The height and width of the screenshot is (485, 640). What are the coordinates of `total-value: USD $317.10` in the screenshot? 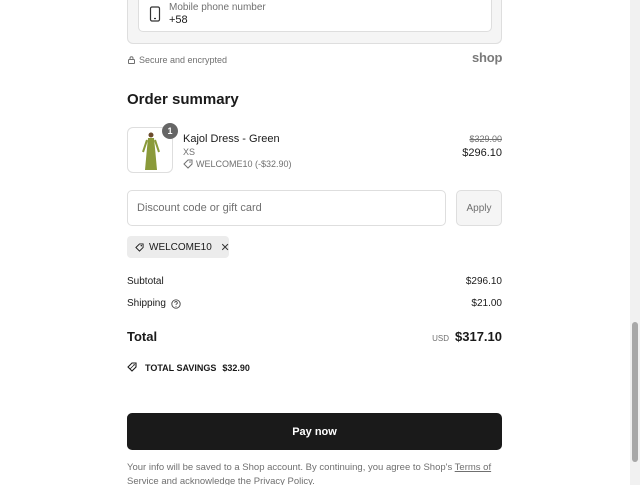 It's located at (467, 336).